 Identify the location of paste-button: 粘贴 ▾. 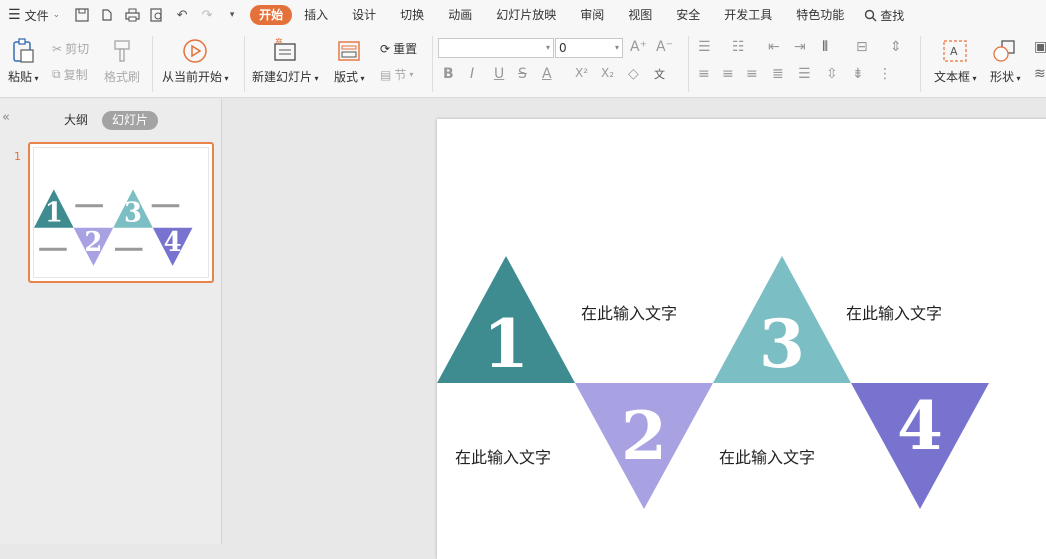
(23, 61).